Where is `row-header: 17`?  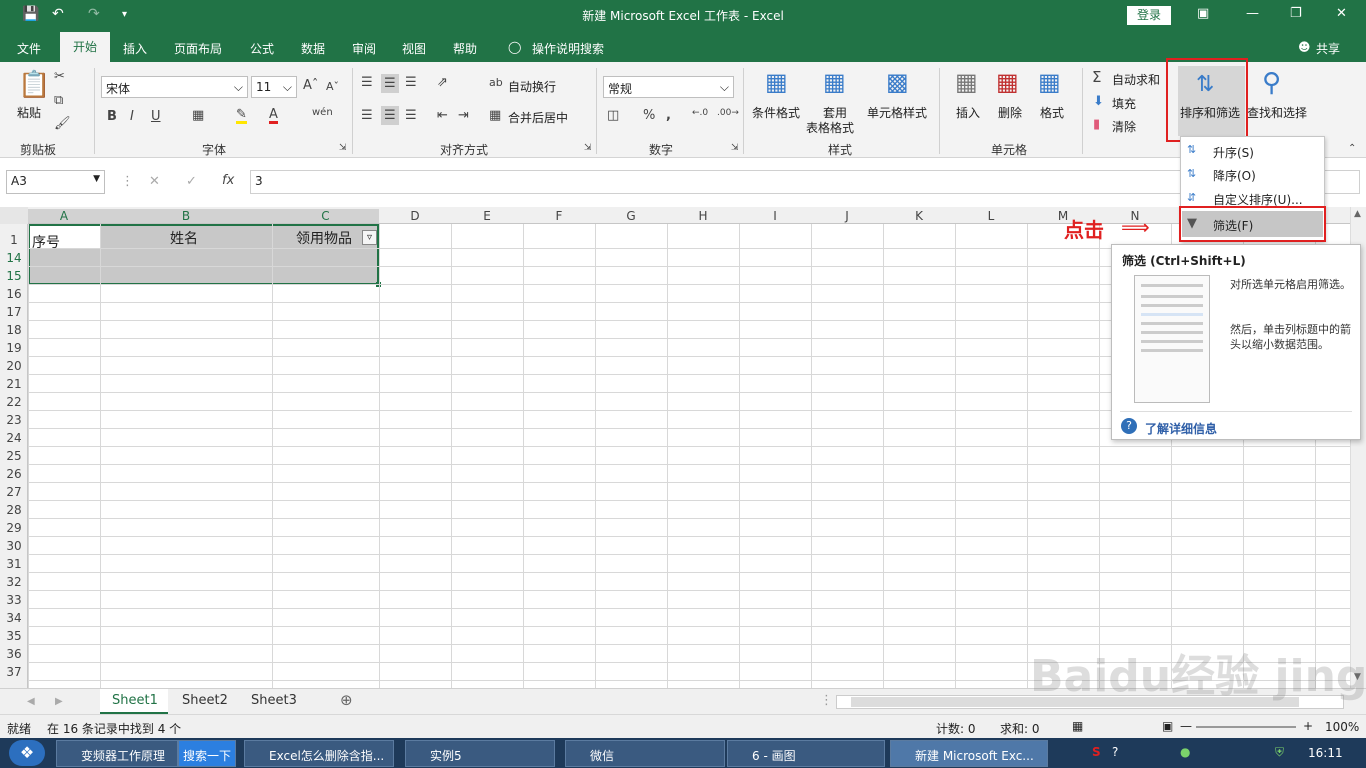 row-header: 17 is located at coordinates (14, 312).